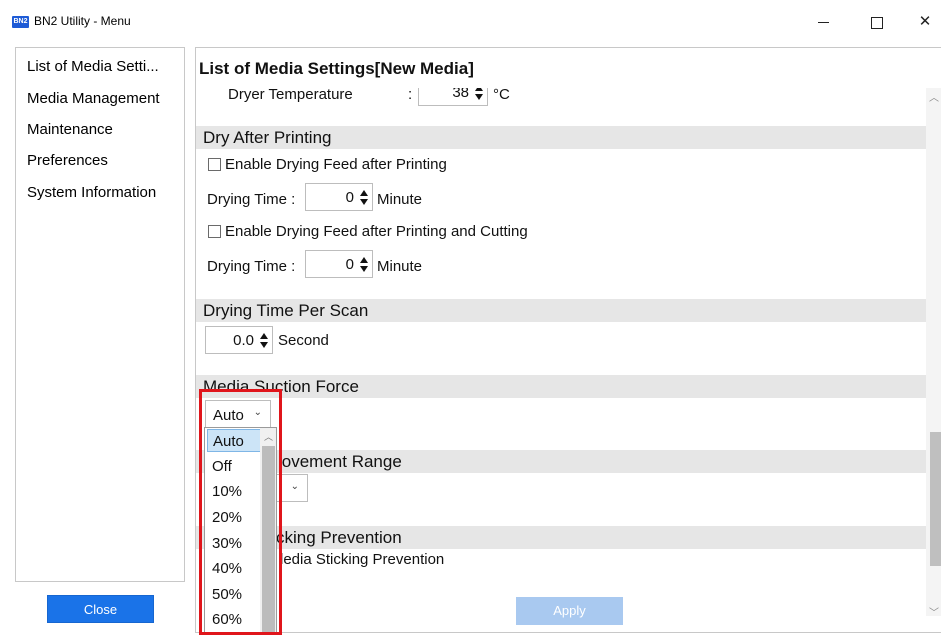 This screenshot has height=637, width=941. What do you see at coordinates (410, 94) in the screenshot?
I see `dryer-temperature-colon: :` at bounding box center [410, 94].